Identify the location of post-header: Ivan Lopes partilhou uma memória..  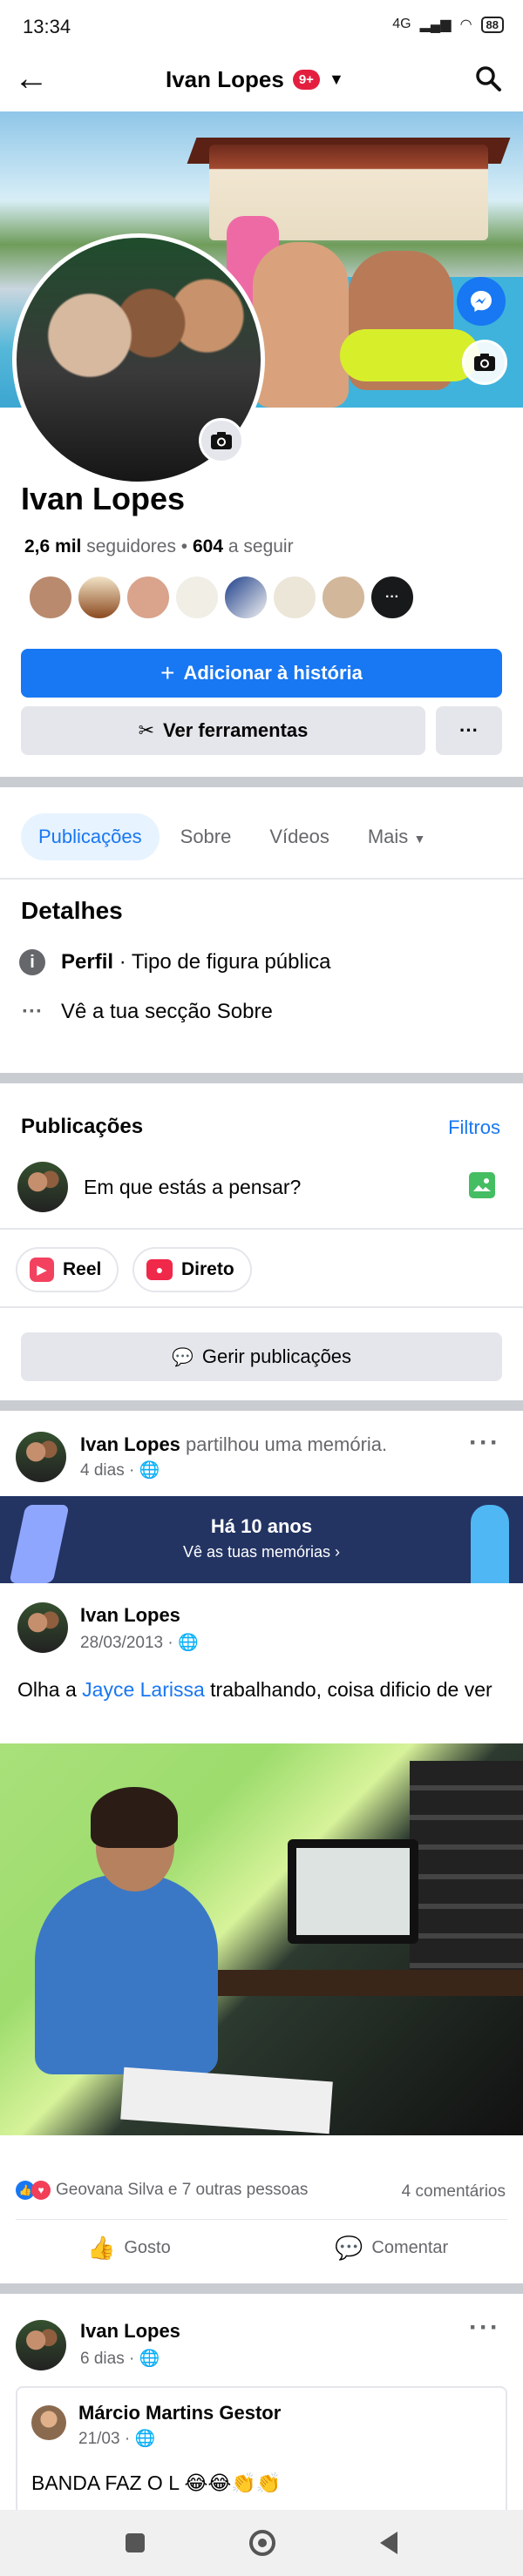
(233, 1444).